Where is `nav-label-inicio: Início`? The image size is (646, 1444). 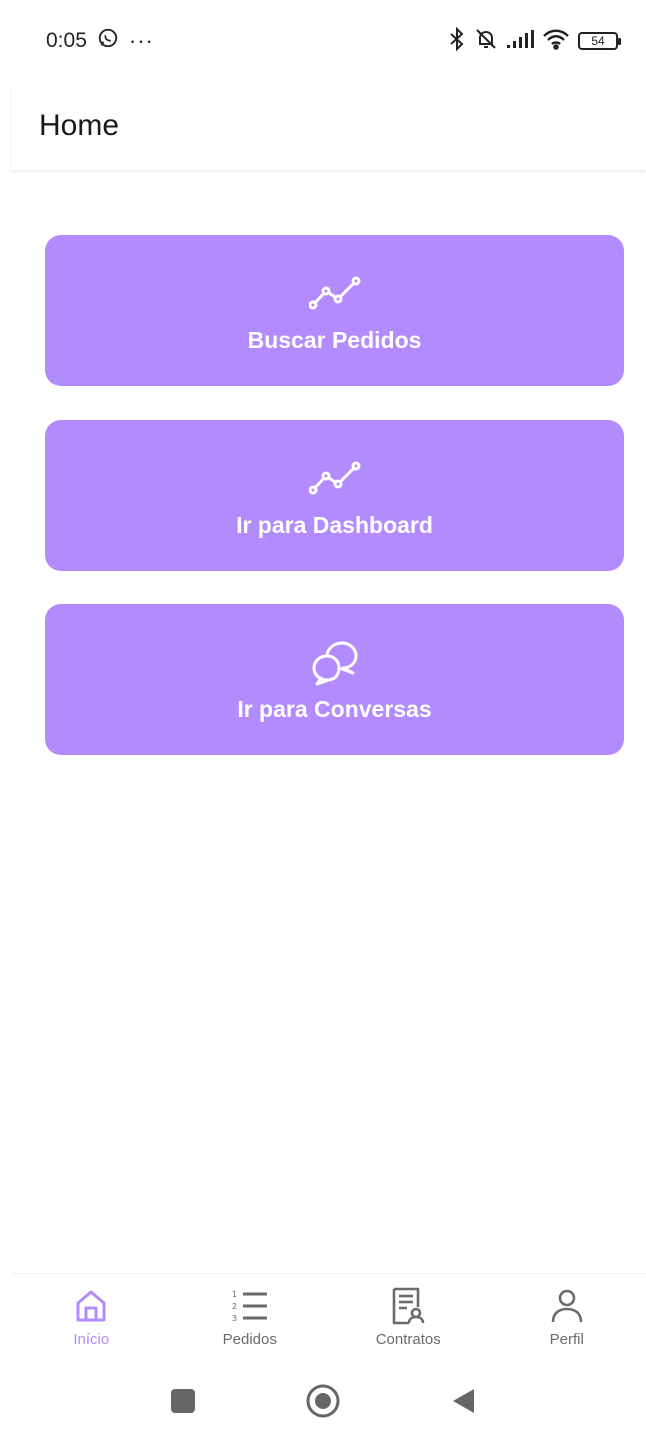
nav-label-inicio: Início is located at coordinates (91, 1339).